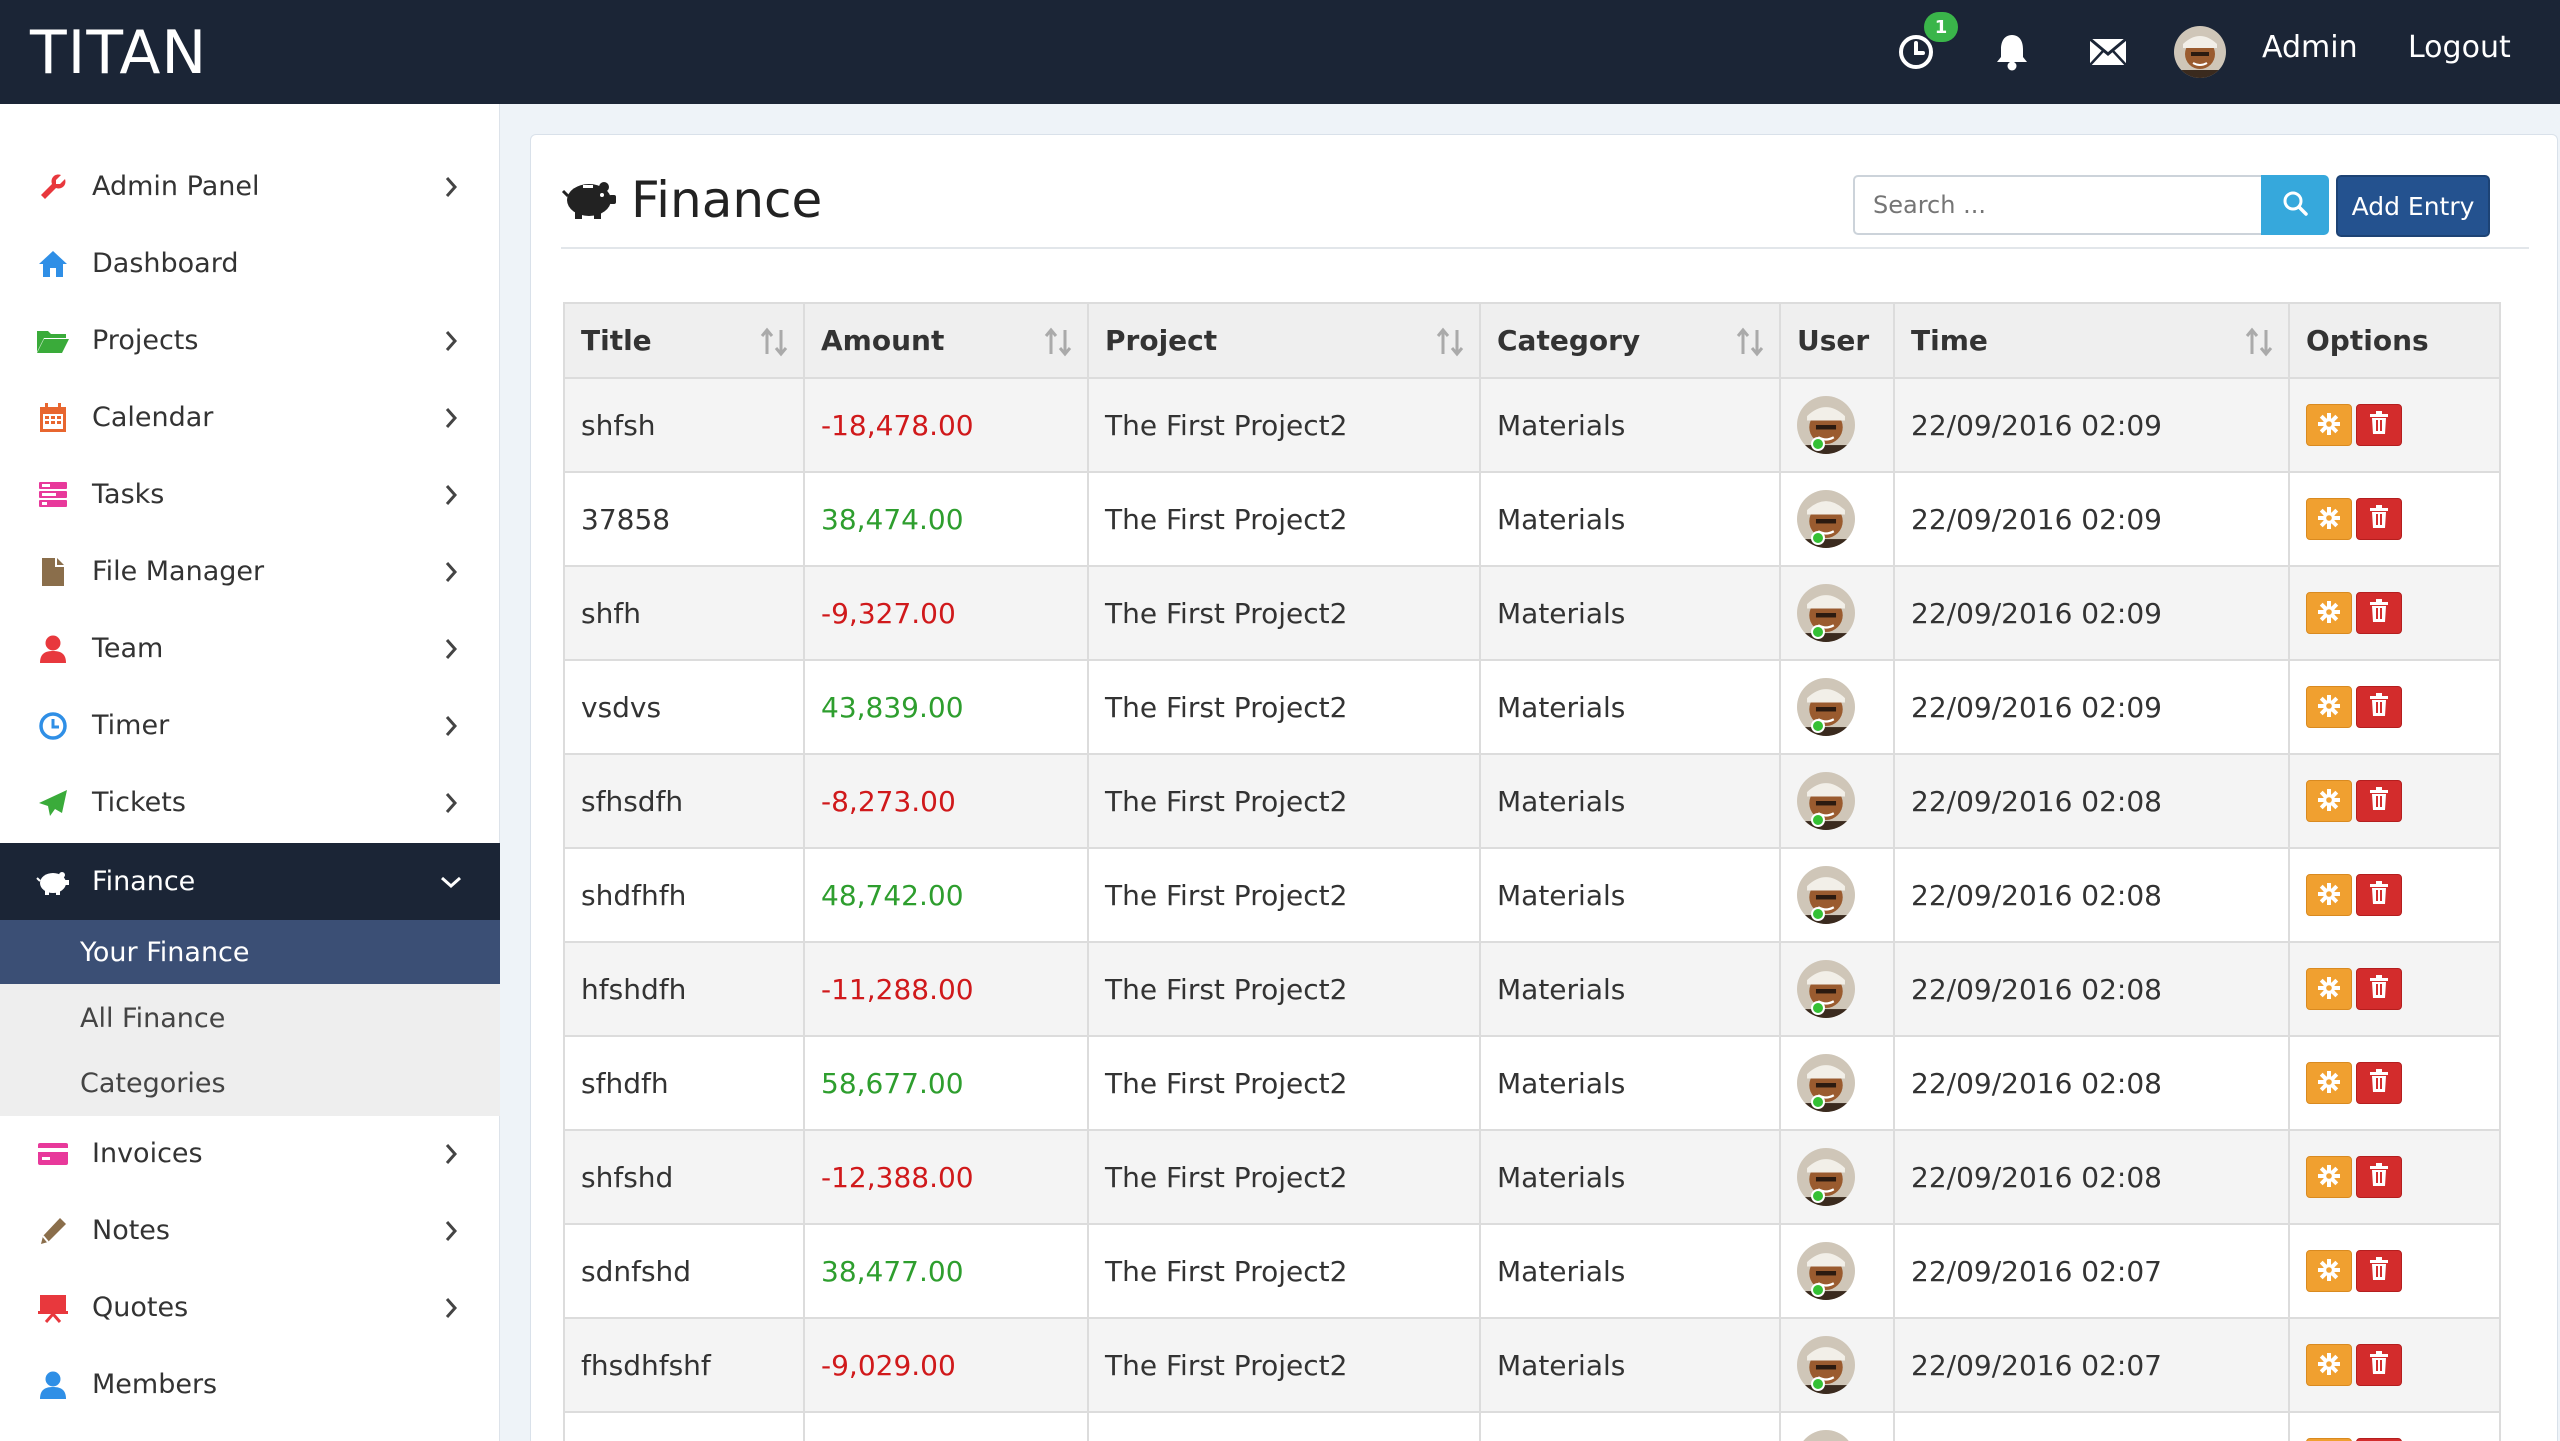 This screenshot has height=1441, width=2560. I want to click on sidebar-item-invoices: Invoices, so click(250, 1153).